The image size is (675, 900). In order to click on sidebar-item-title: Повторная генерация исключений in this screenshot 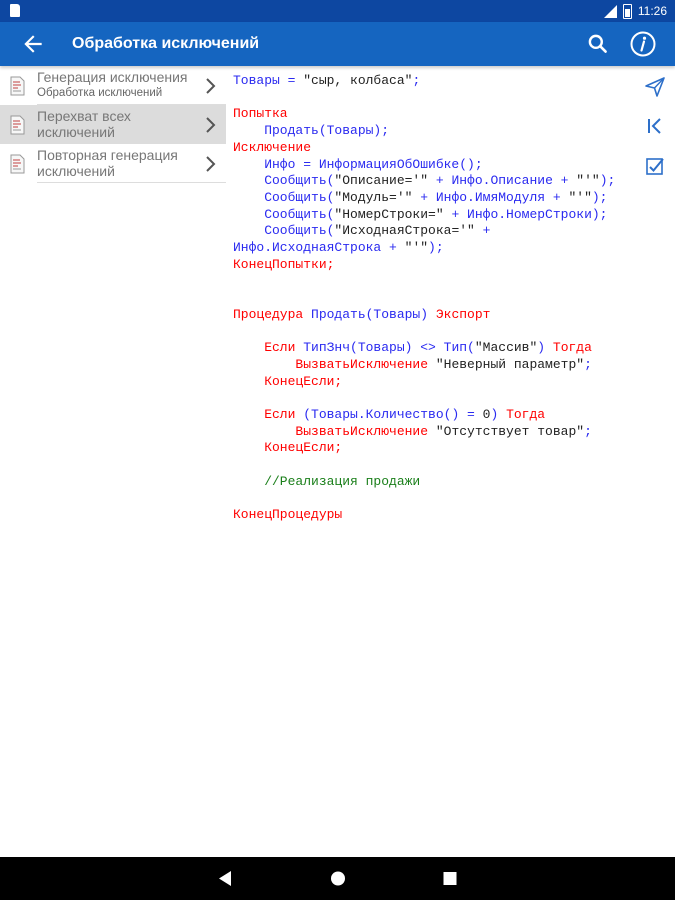, I will do `click(107, 163)`.